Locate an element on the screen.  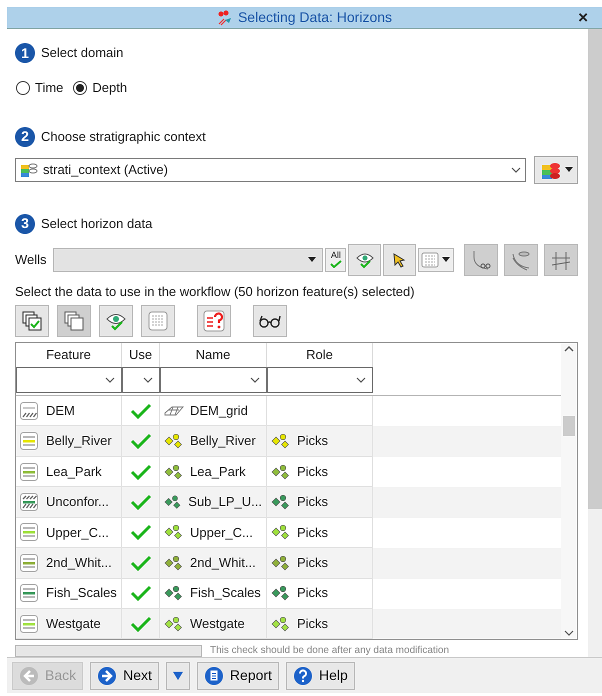
help-icon is located at coordinates (302, 676).